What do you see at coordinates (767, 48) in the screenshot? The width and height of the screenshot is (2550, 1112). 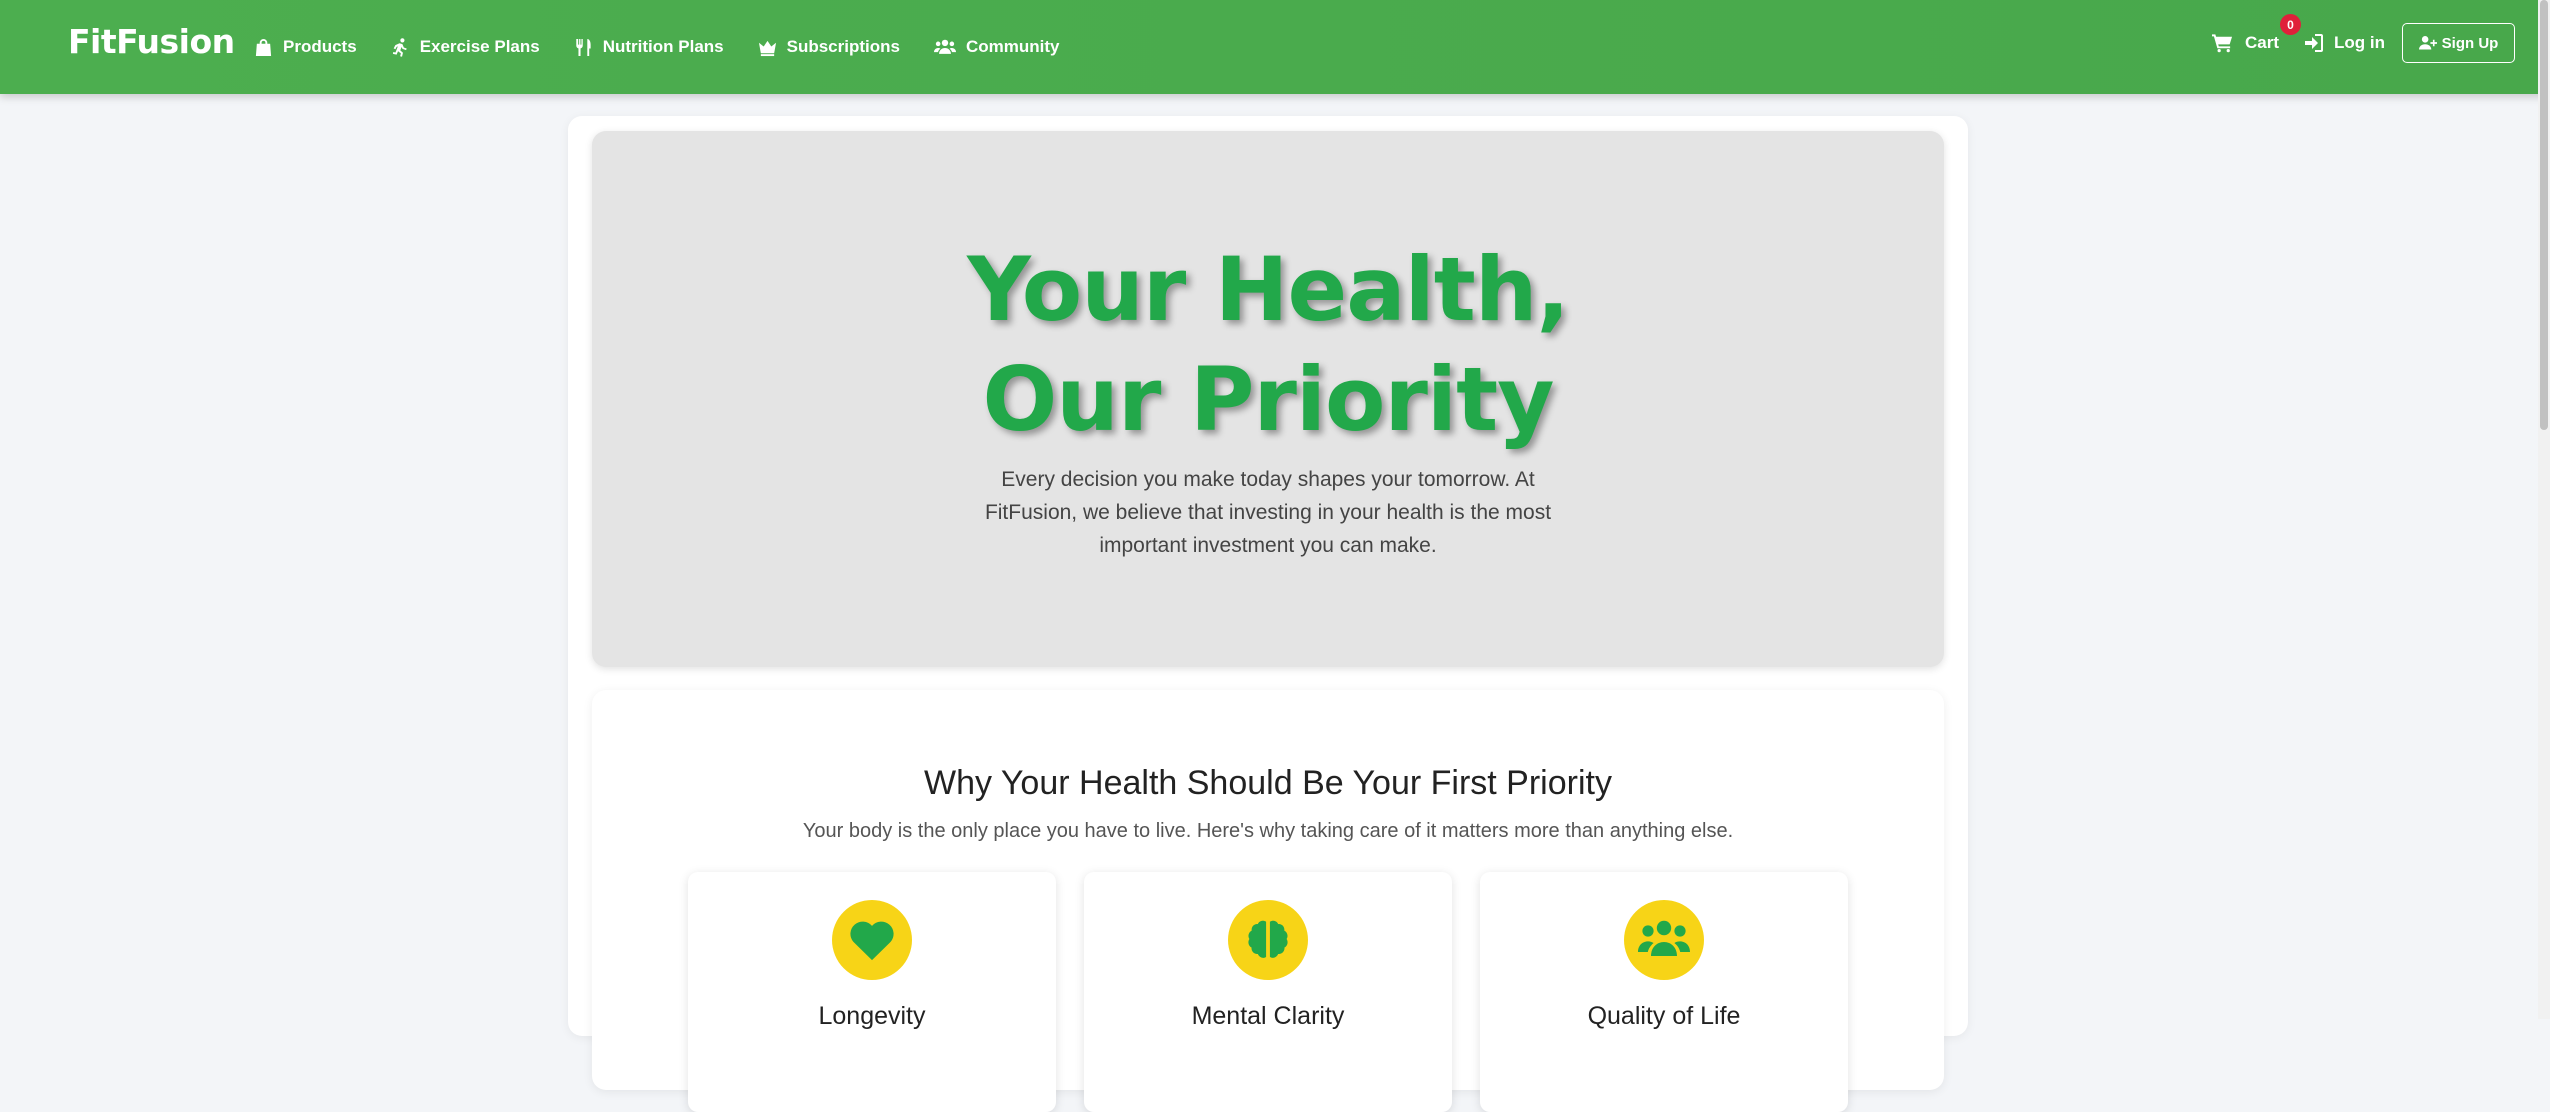 I see `crown-icon` at bounding box center [767, 48].